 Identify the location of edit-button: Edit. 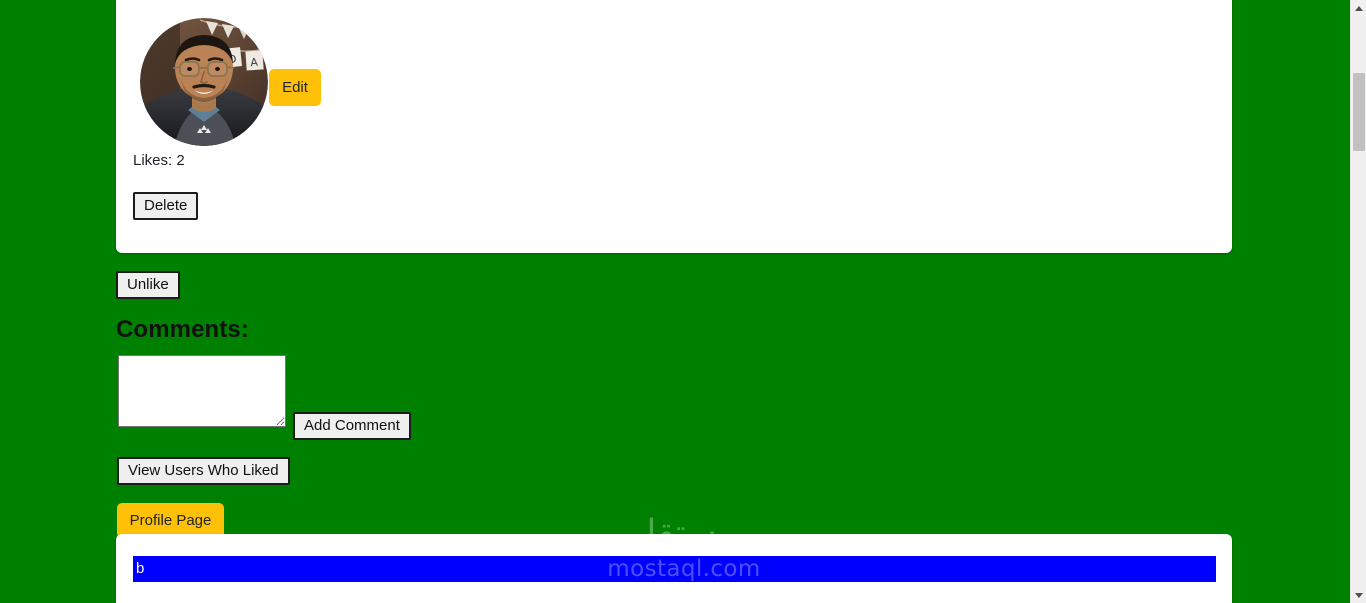
(295, 87).